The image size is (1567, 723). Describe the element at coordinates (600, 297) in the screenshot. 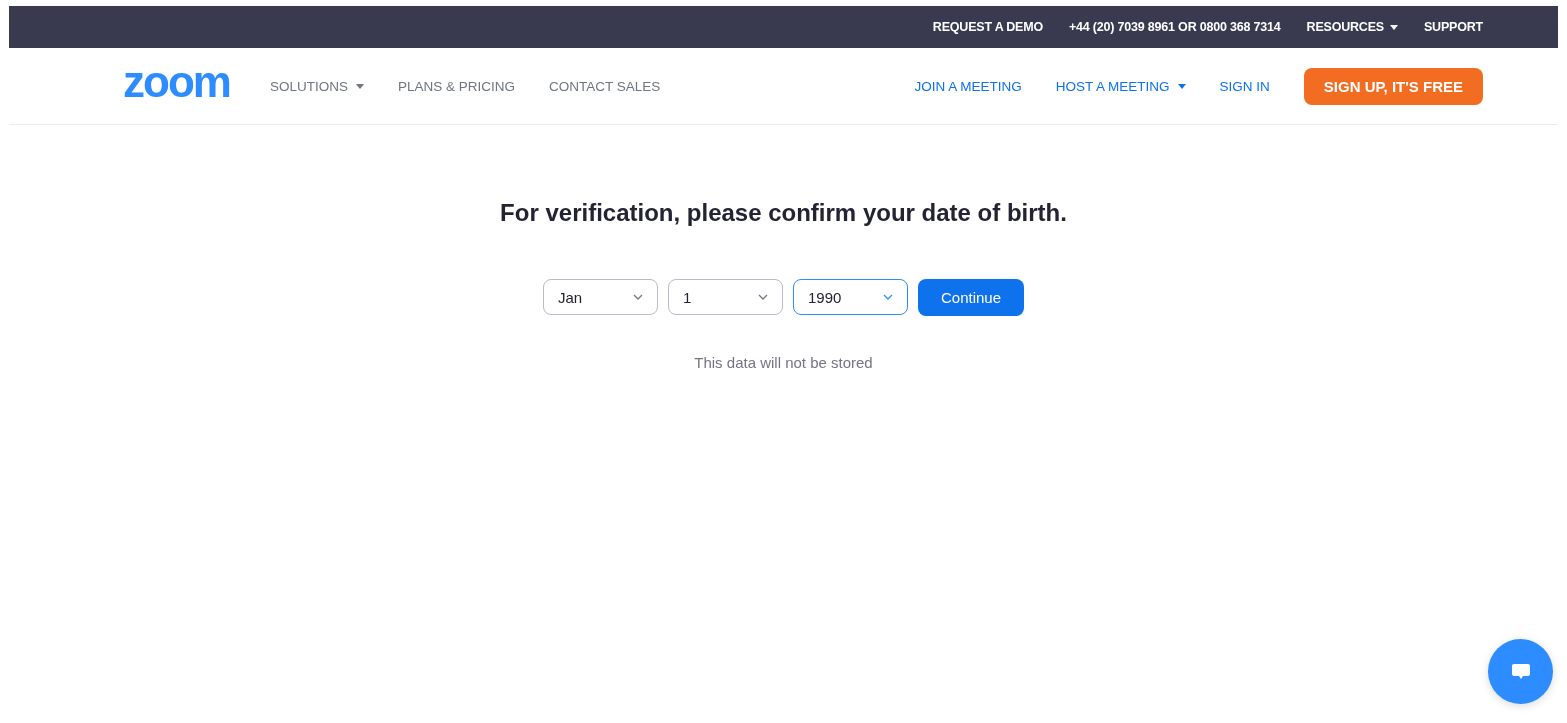

I see `date-select: Jan` at that location.